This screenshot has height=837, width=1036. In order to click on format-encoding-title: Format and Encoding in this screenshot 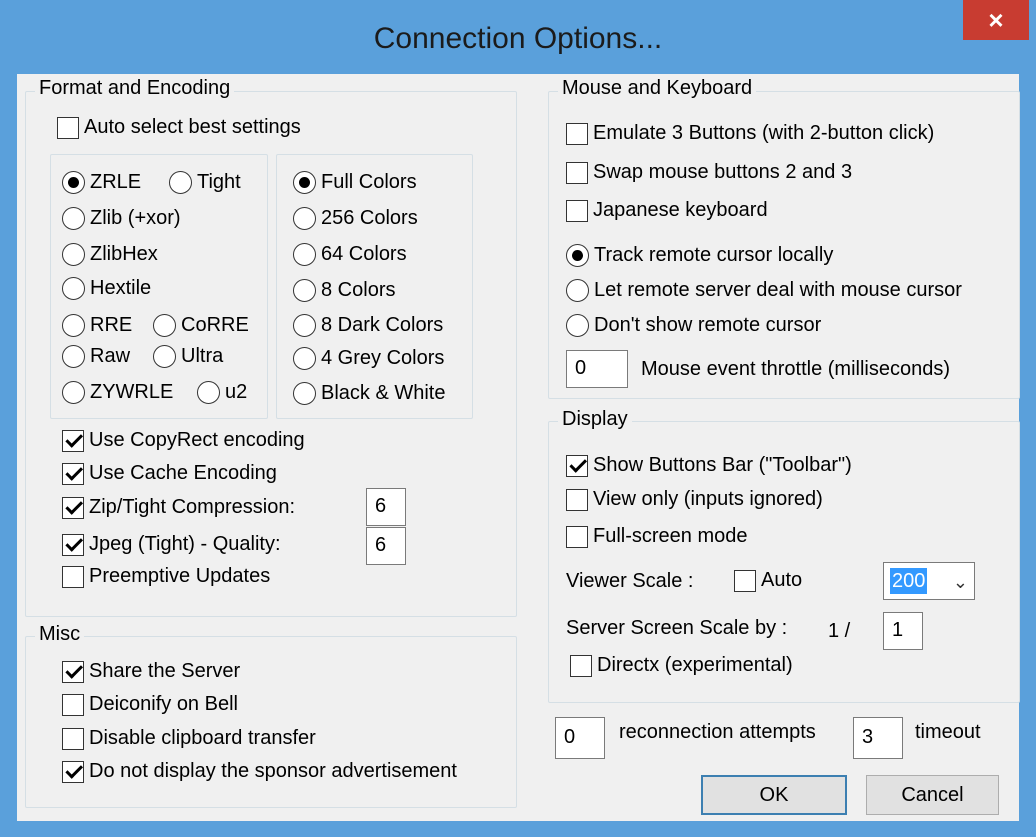, I will do `click(135, 88)`.